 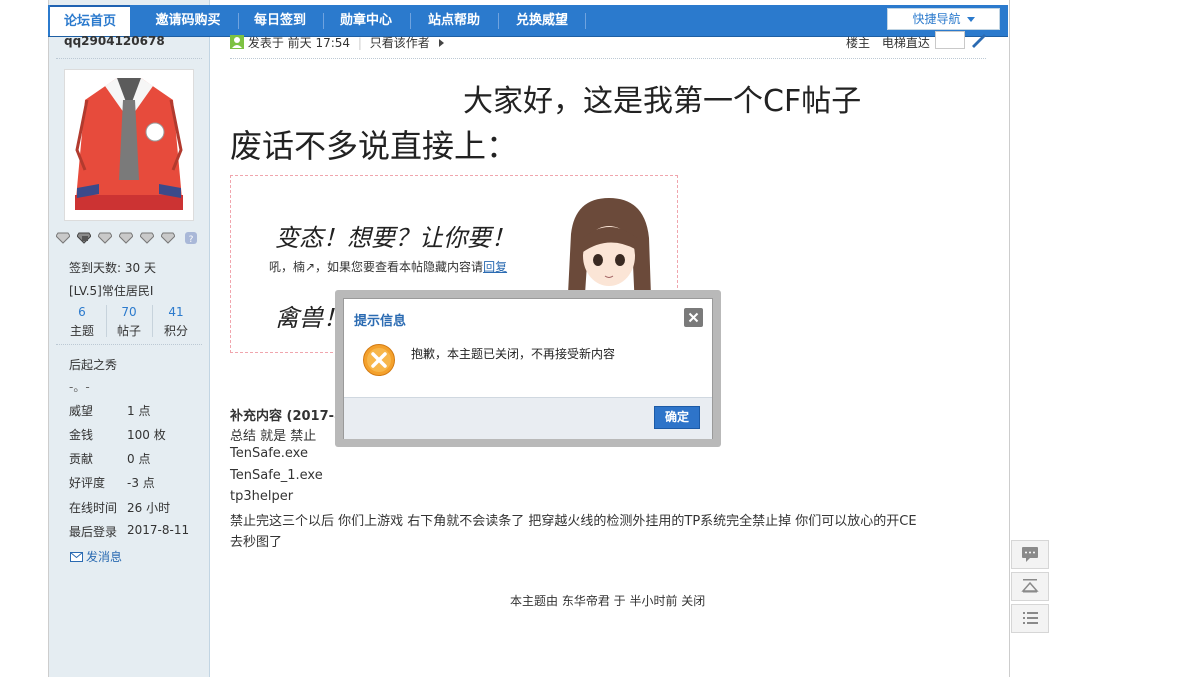 What do you see at coordinates (542, 20) in the screenshot?
I see `tab-exchange-prestige: 兑换威望` at bounding box center [542, 20].